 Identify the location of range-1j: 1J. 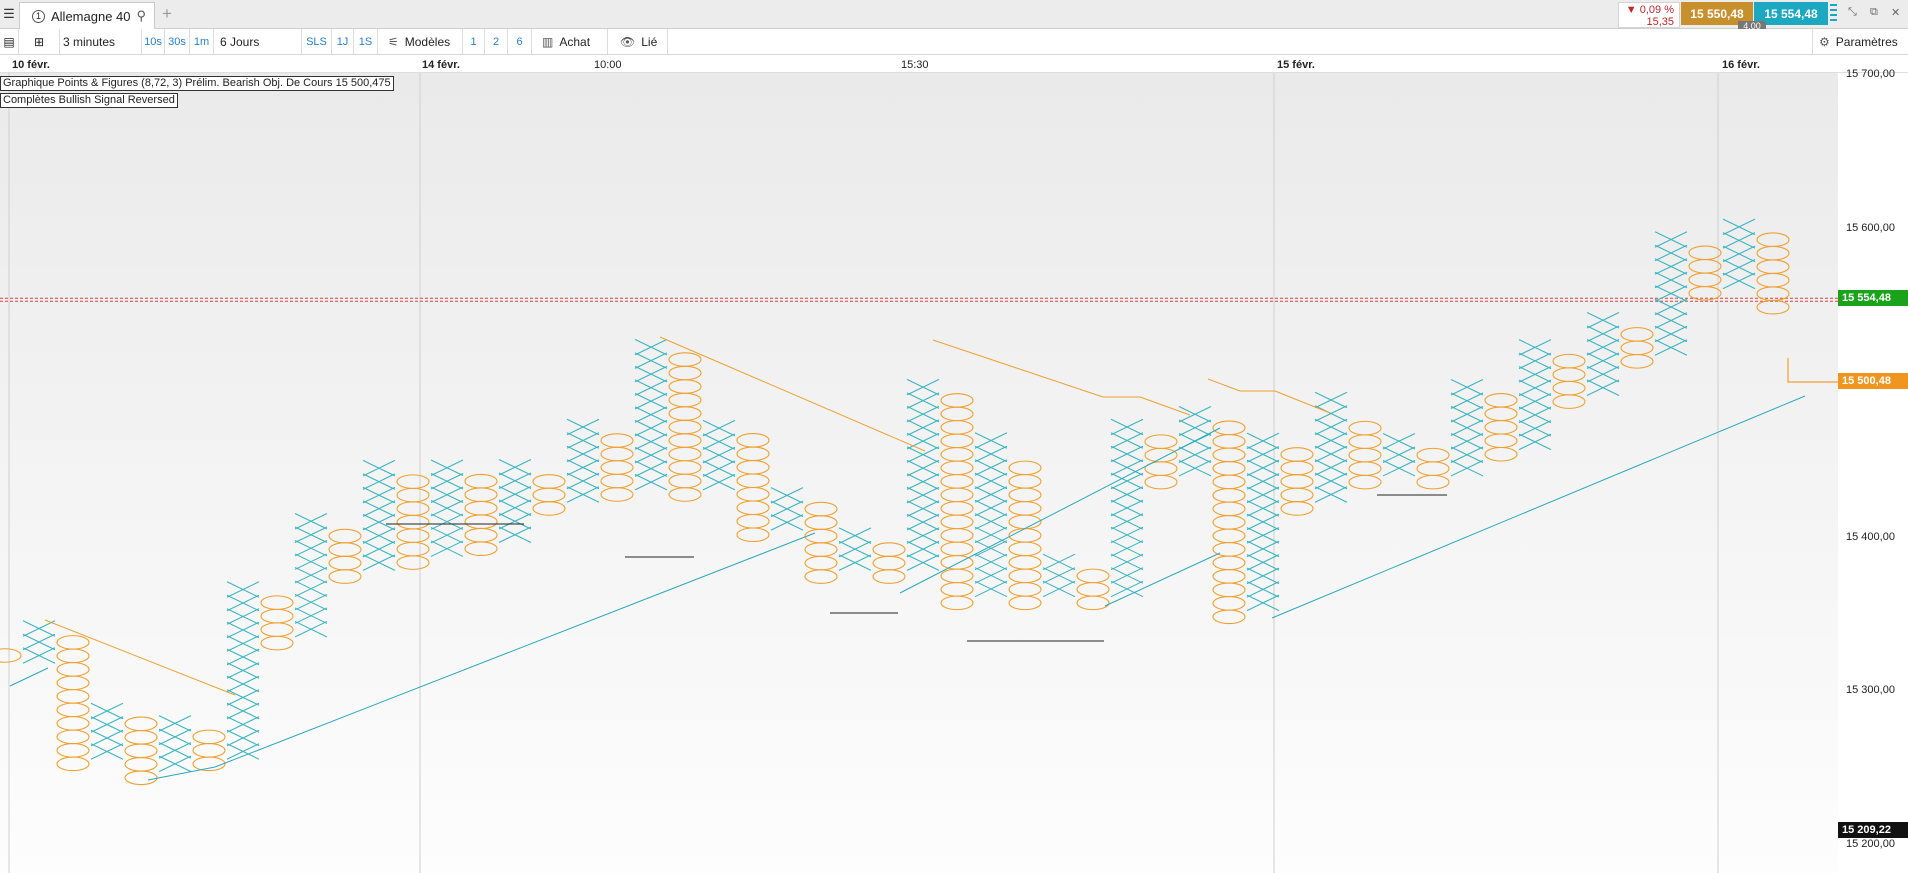
(343, 41).